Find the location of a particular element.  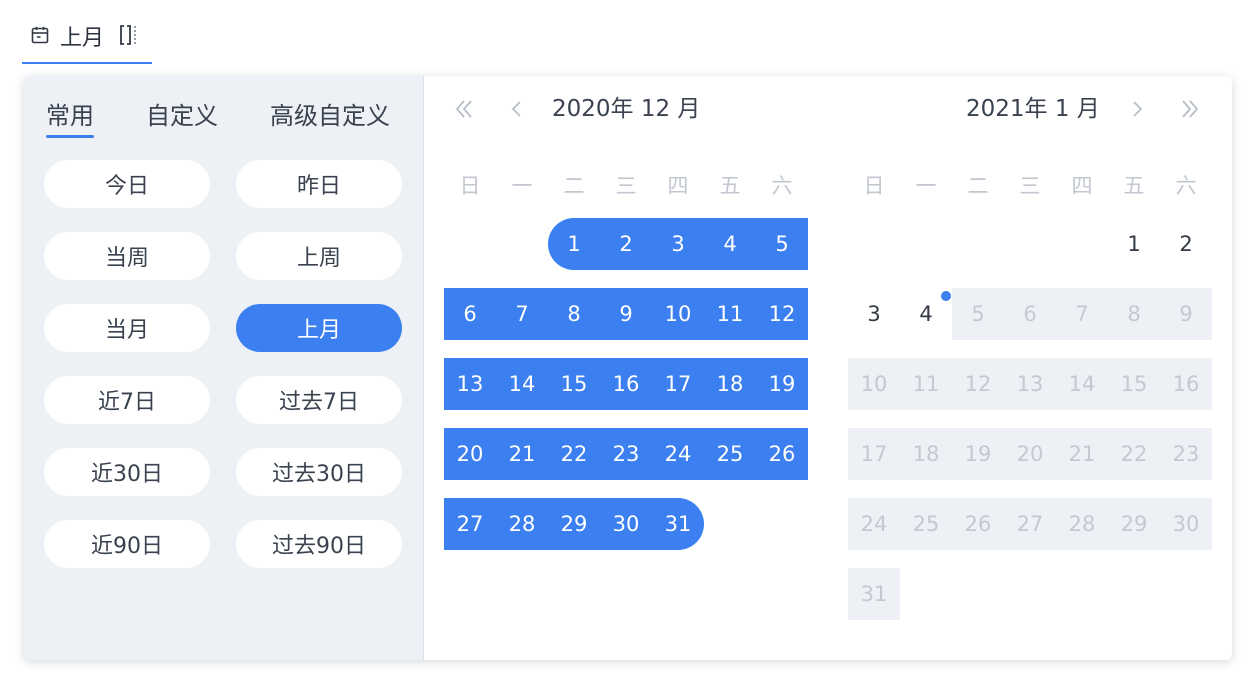

quick-this-month: 当月 is located at coordinates (127, 328).